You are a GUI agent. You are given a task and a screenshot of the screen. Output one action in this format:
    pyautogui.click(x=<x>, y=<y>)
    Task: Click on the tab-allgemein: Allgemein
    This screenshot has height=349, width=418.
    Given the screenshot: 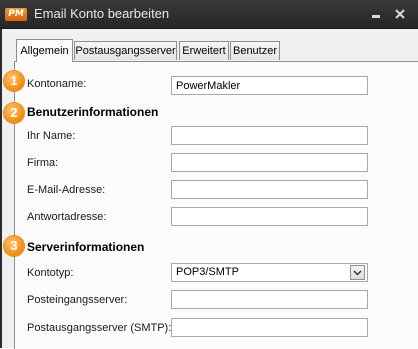 What is the action you would take?
    pyautogui.click(x=44, y=50)
    